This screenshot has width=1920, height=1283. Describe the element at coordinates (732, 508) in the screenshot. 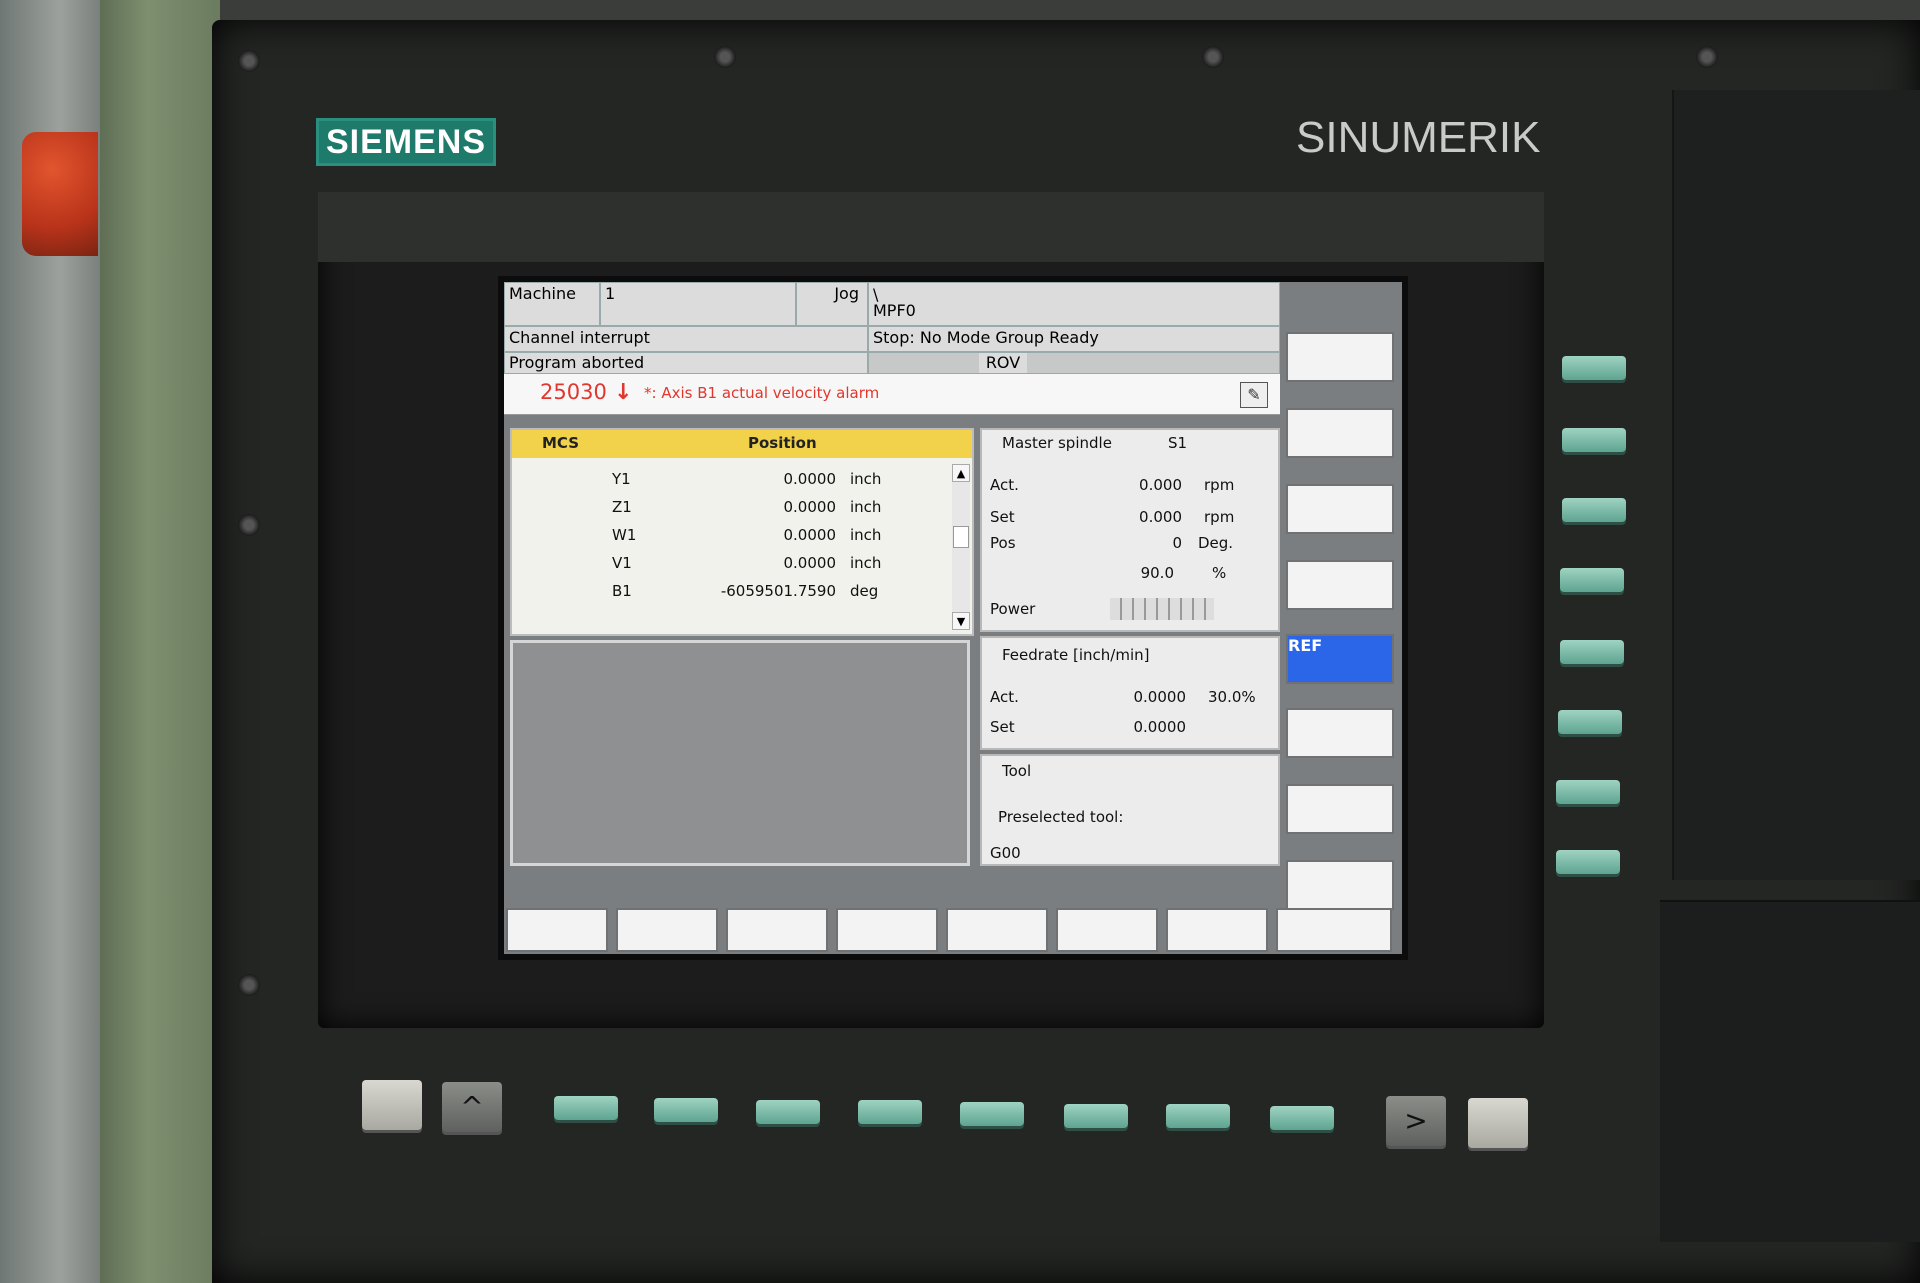

I see `axis-row: Z1 0.0000 inch` at that location.